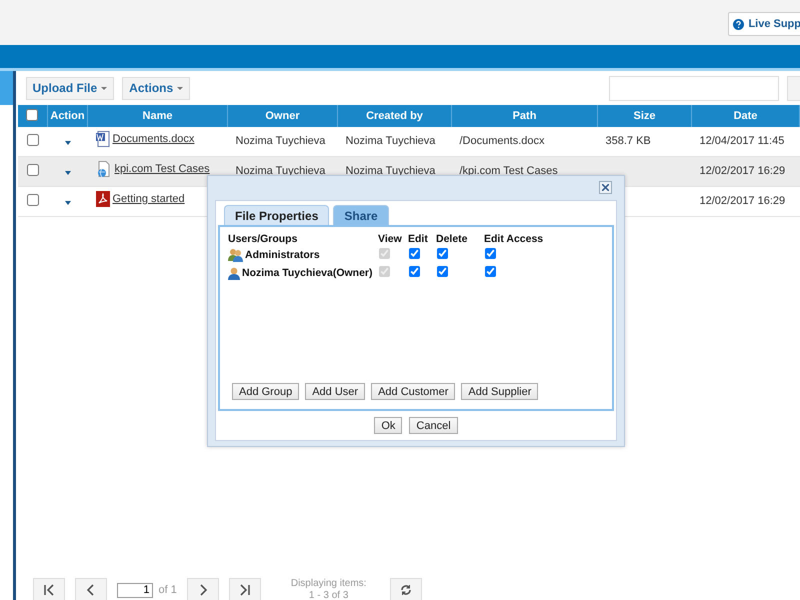 This screenshot has height=600, width=800. What do you see at coordinates (628, 140) in the screenshot?
I see `table-cell: 358.7 KB` at bounding box center [628, 140].